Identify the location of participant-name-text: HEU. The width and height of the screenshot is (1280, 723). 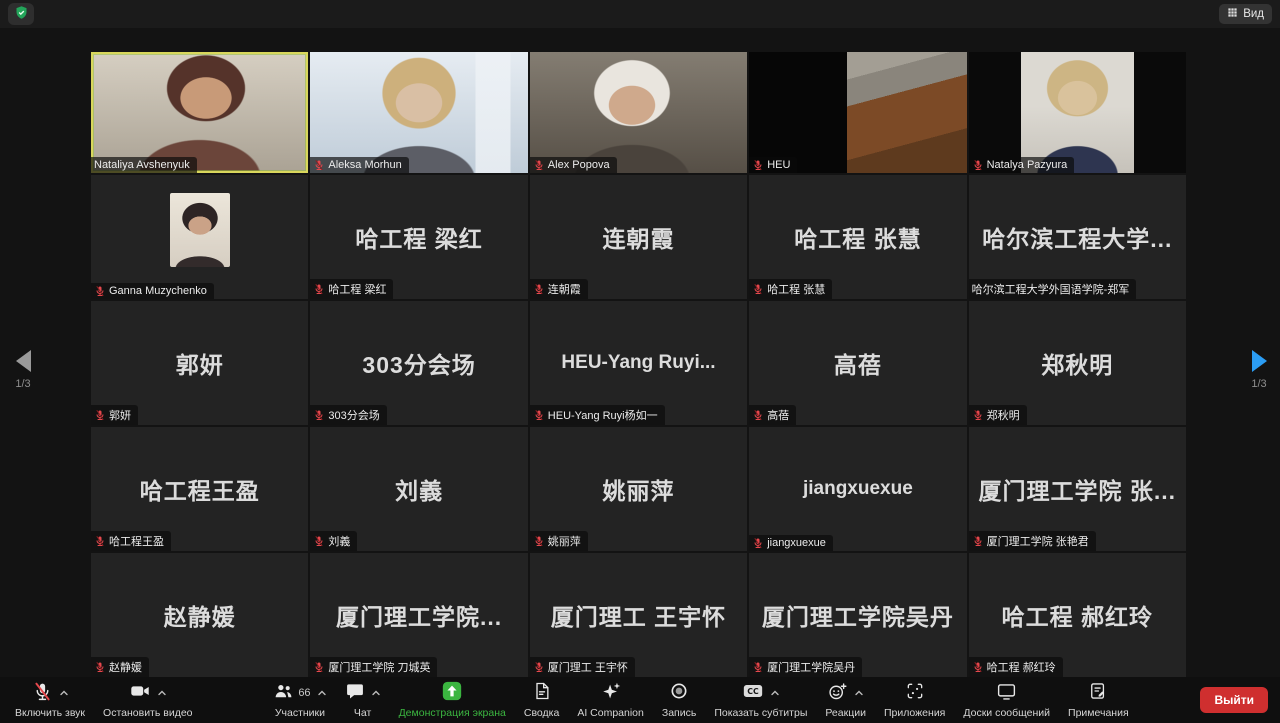
(779, 165).